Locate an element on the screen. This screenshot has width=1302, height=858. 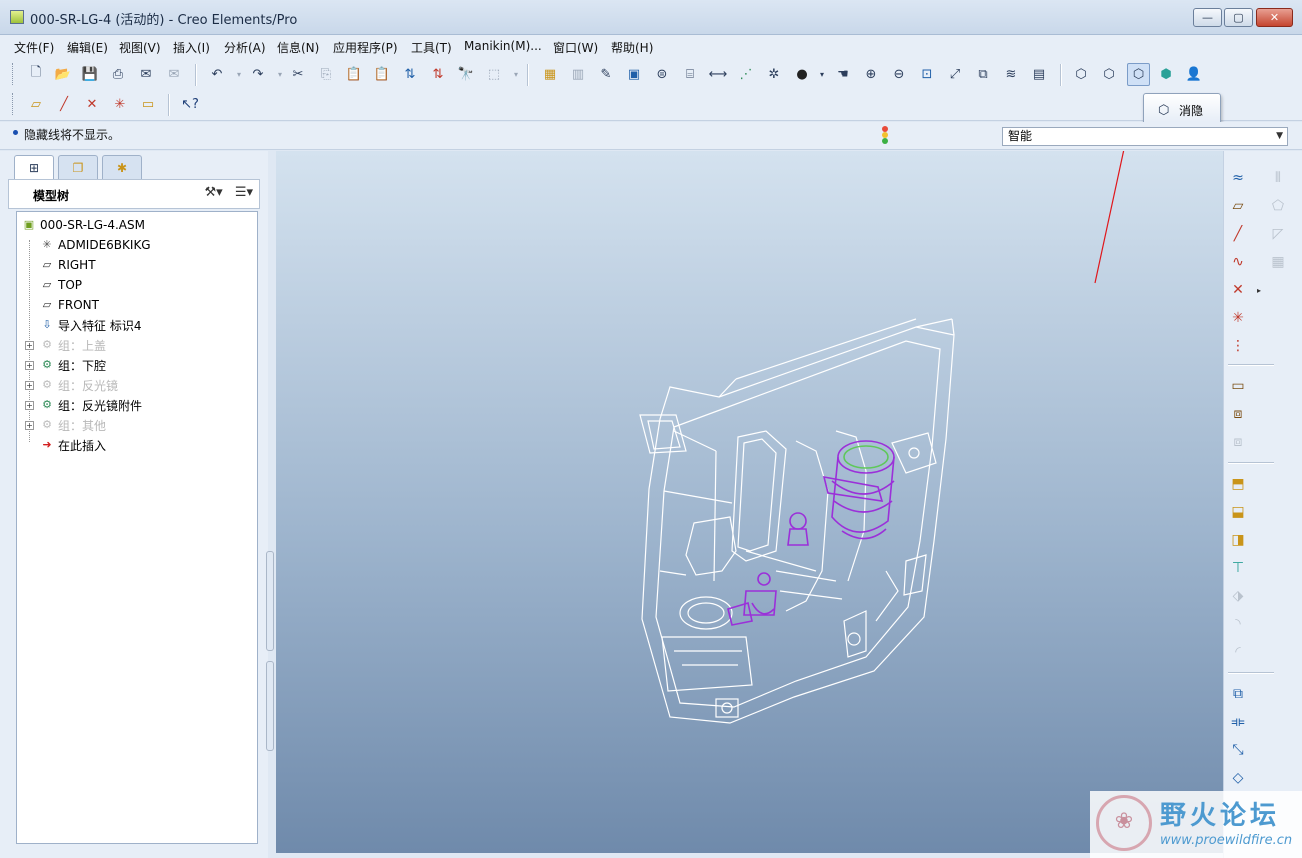
menu-info: 信息(N) is located at coordinates (298, 47).